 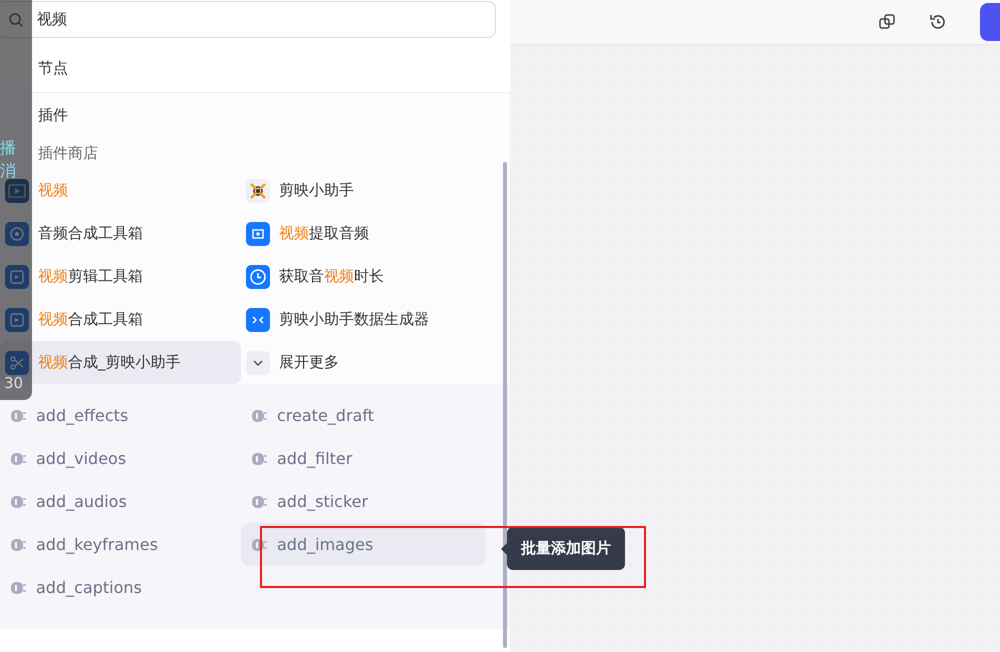 What do you see at coordinates (363, 276) in the screenshot?
I see `plugin-item: 获取音视频时长` at bounding box center [363, 276].